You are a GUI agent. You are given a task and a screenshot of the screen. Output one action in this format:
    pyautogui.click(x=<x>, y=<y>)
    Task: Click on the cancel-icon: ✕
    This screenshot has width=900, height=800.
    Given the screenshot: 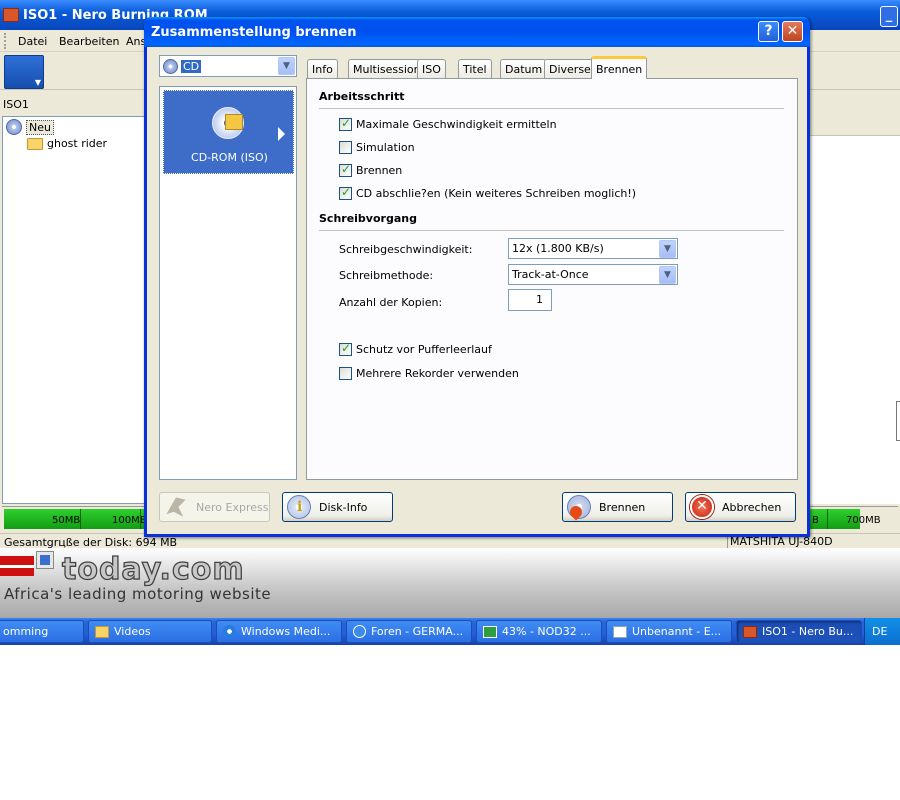 What is the action you would take?
    pyautogui.click(x=702, y=507)
    